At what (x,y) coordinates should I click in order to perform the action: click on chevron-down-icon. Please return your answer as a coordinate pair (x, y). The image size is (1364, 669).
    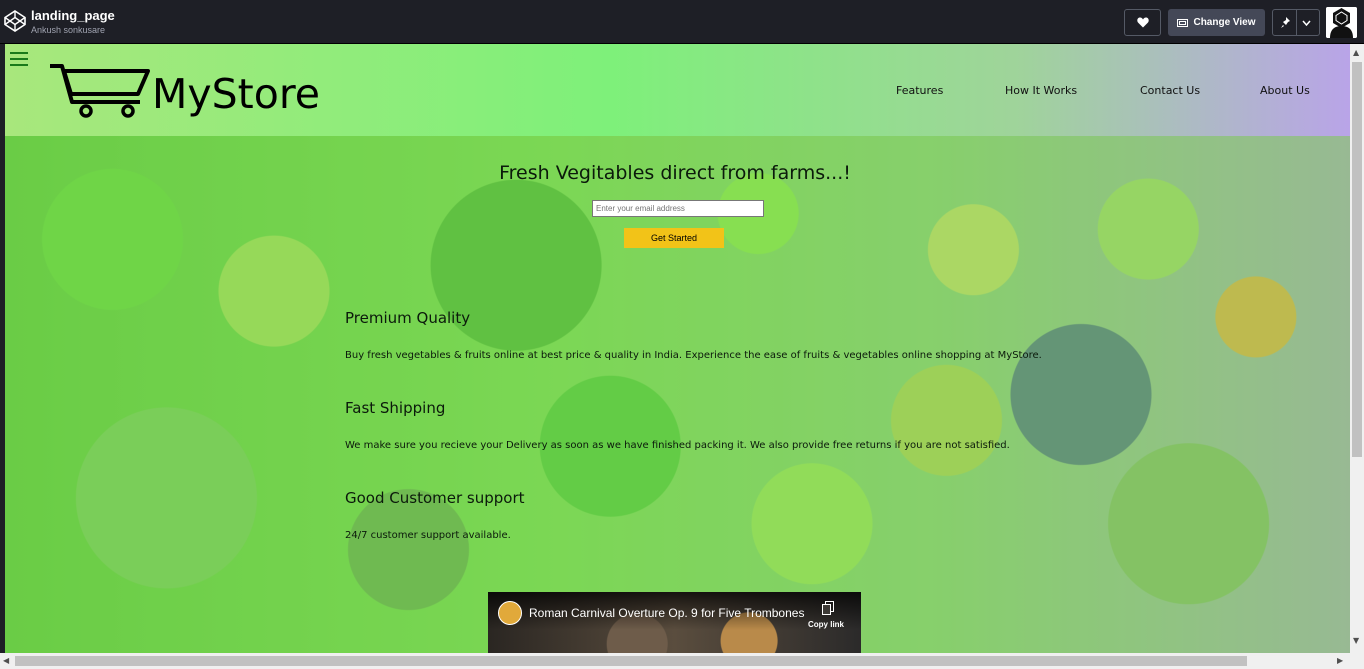
    Looking at the image, I should click on (1306, 23).